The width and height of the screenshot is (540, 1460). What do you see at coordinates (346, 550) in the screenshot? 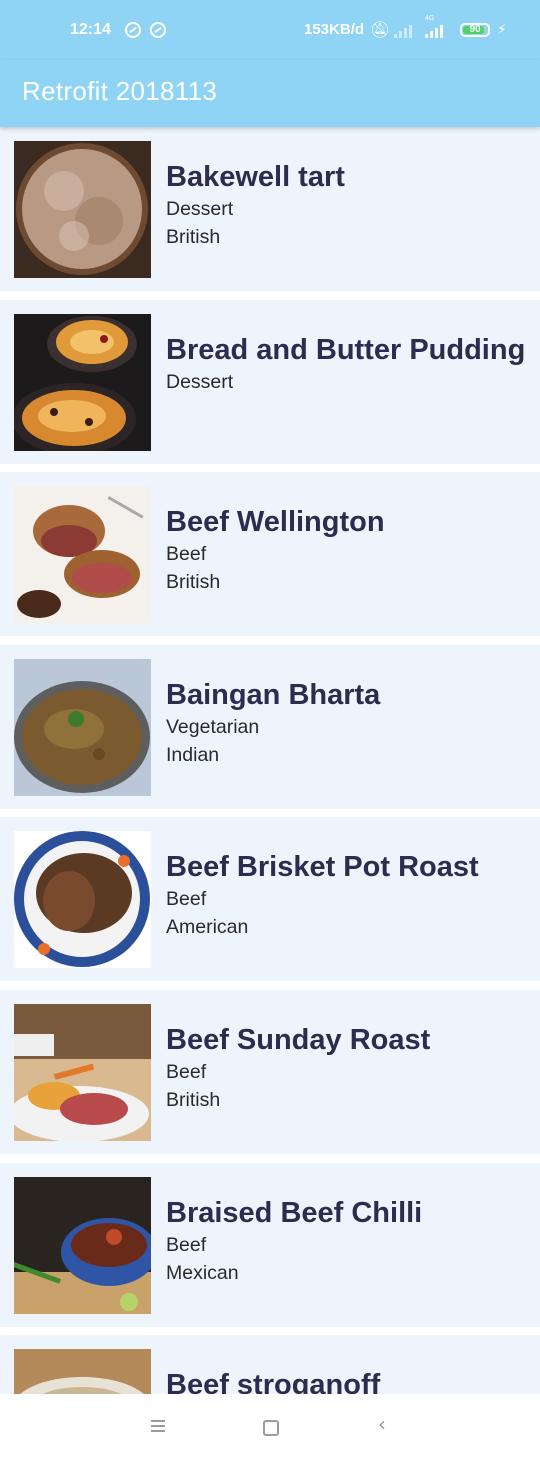
I see `meal-info: Beef Wellington Beef British` at bounding box center [346, 550].